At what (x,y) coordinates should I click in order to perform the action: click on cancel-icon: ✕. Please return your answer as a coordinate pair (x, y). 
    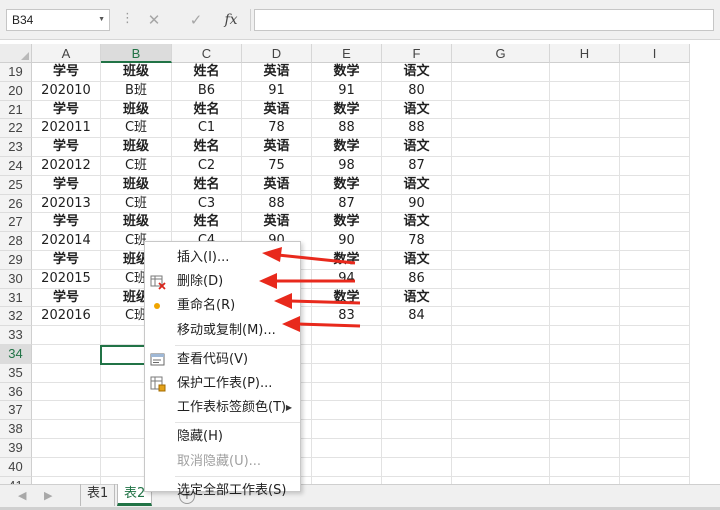
    Looking at the image, I should click on (154, 20).